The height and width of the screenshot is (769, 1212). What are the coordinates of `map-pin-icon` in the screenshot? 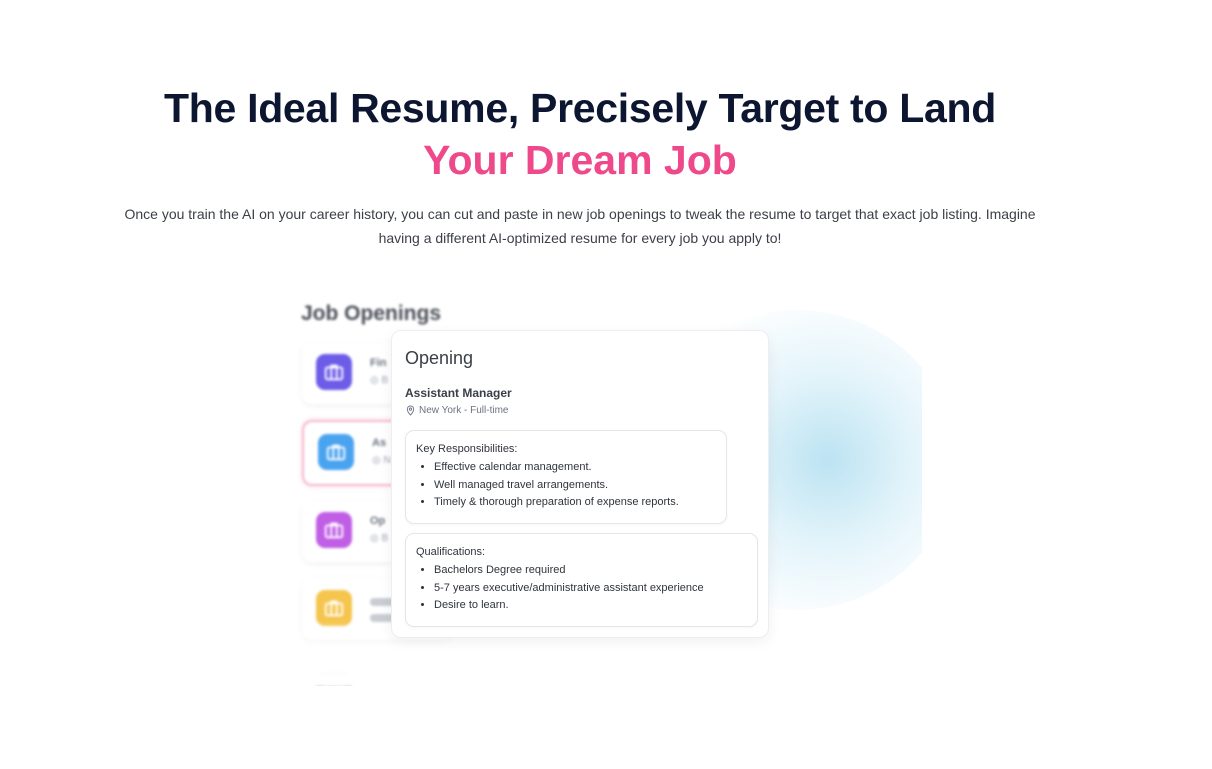 It's located at (410, 410).